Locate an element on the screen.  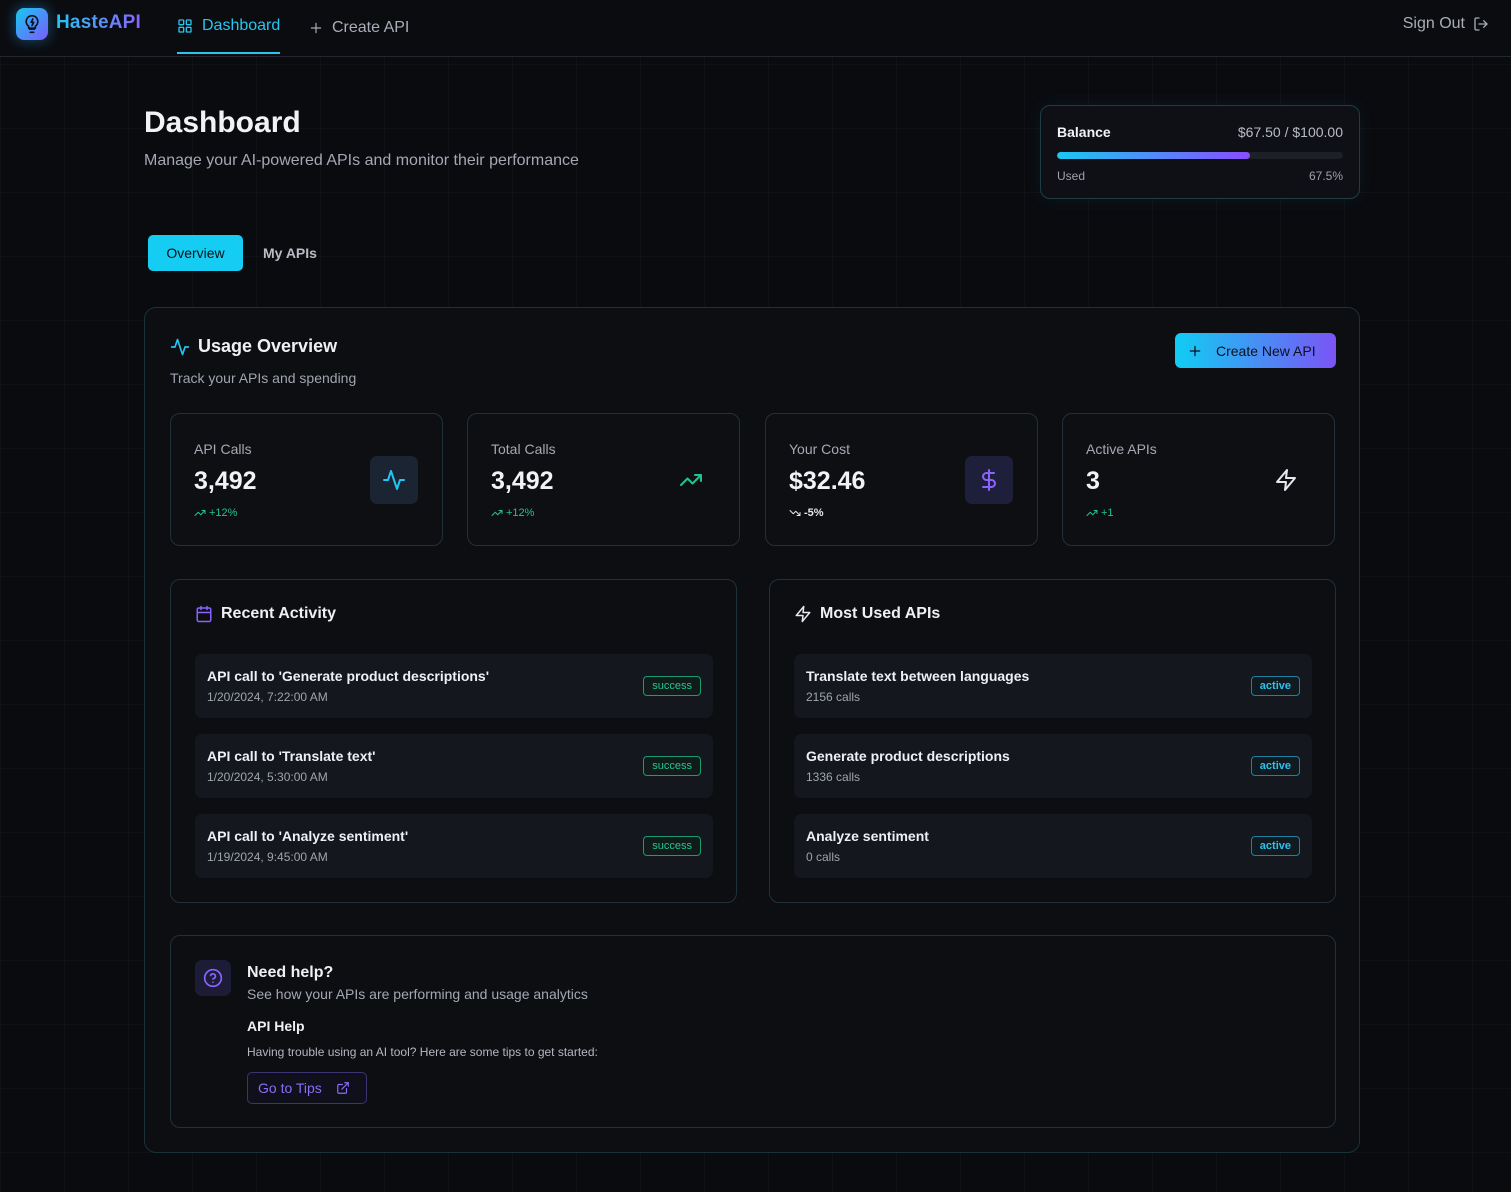
sign-out-button: Sign Out is located at coordinates (1446, 24).